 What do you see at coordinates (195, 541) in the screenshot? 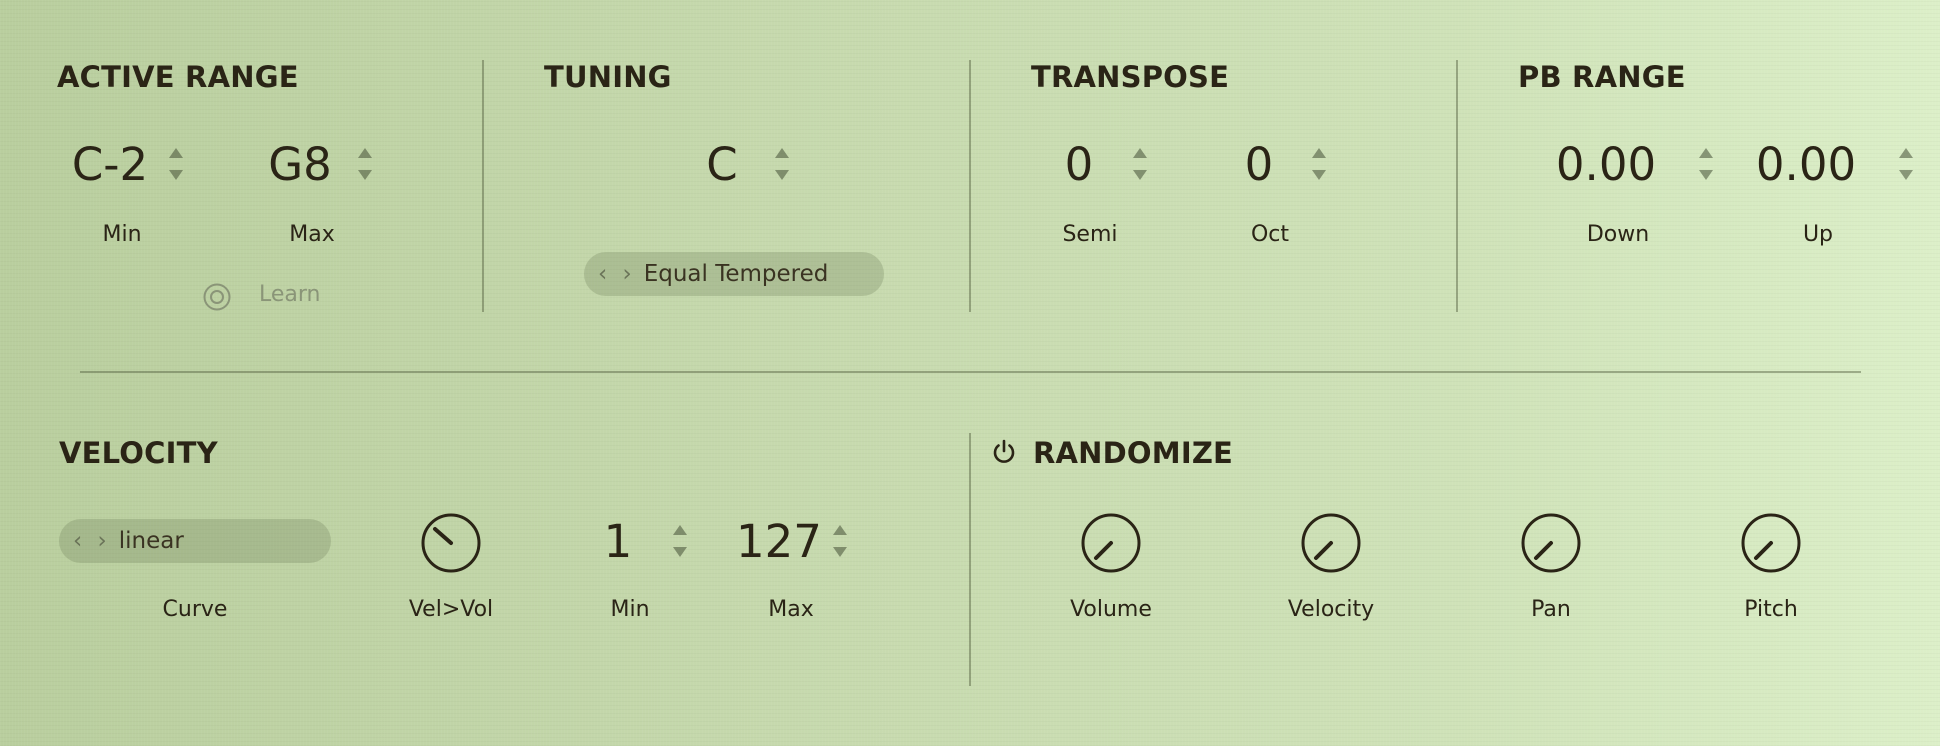
I see `velocity-curve-selector: ‹ › linear` at bounding box center [195, 541].